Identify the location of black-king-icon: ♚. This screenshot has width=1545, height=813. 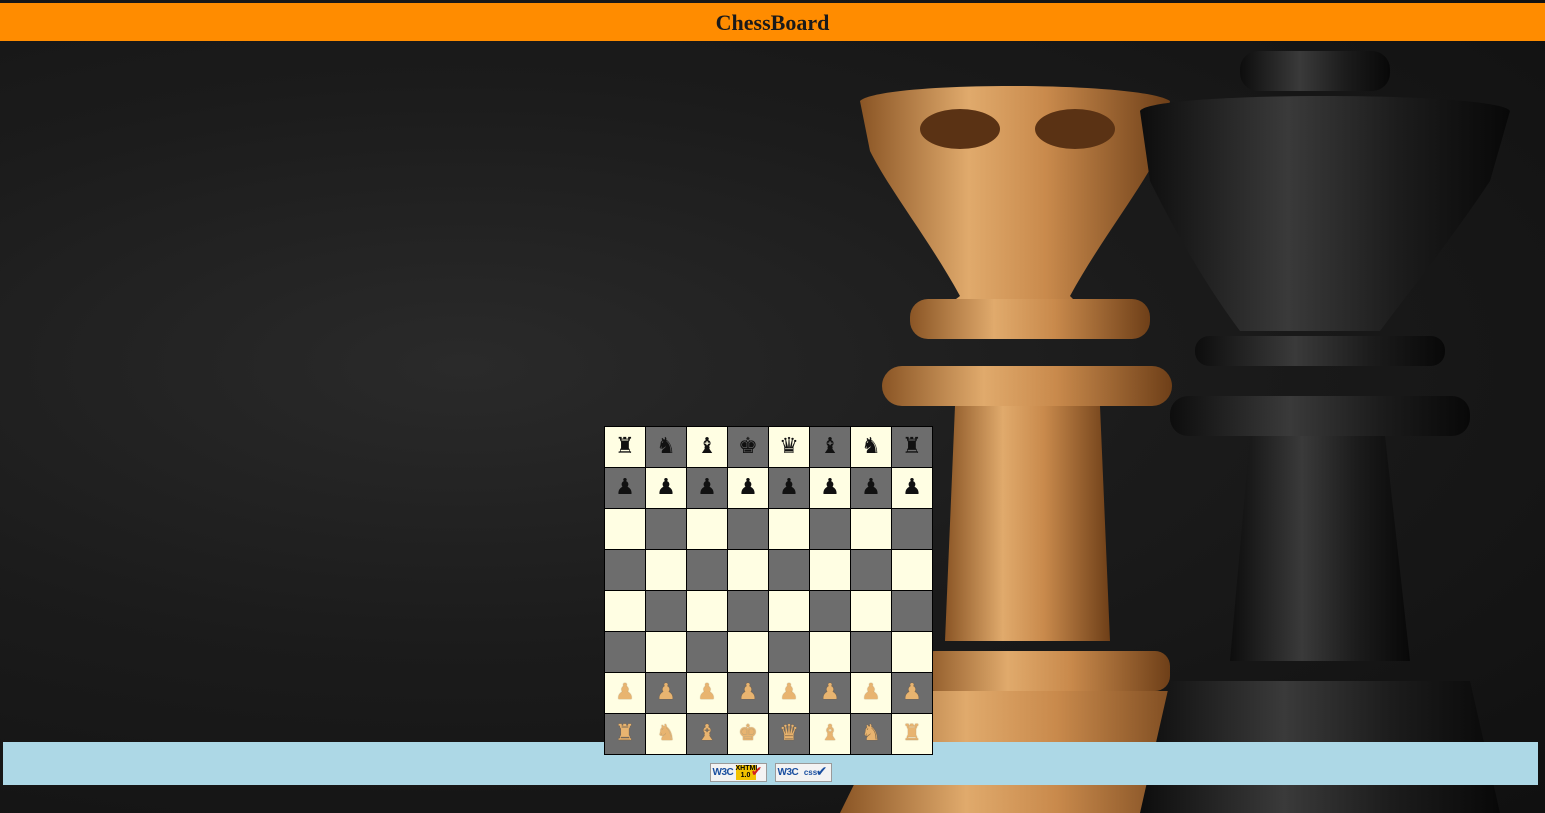
(748, 446).